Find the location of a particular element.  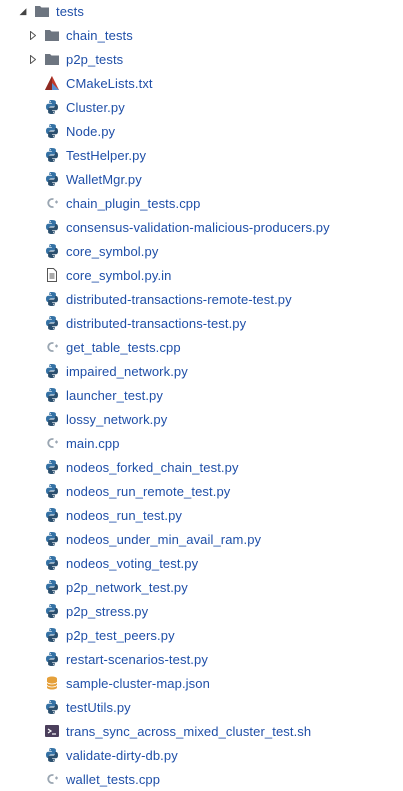

file-row: Node.py is located at coordinates (201, 131).